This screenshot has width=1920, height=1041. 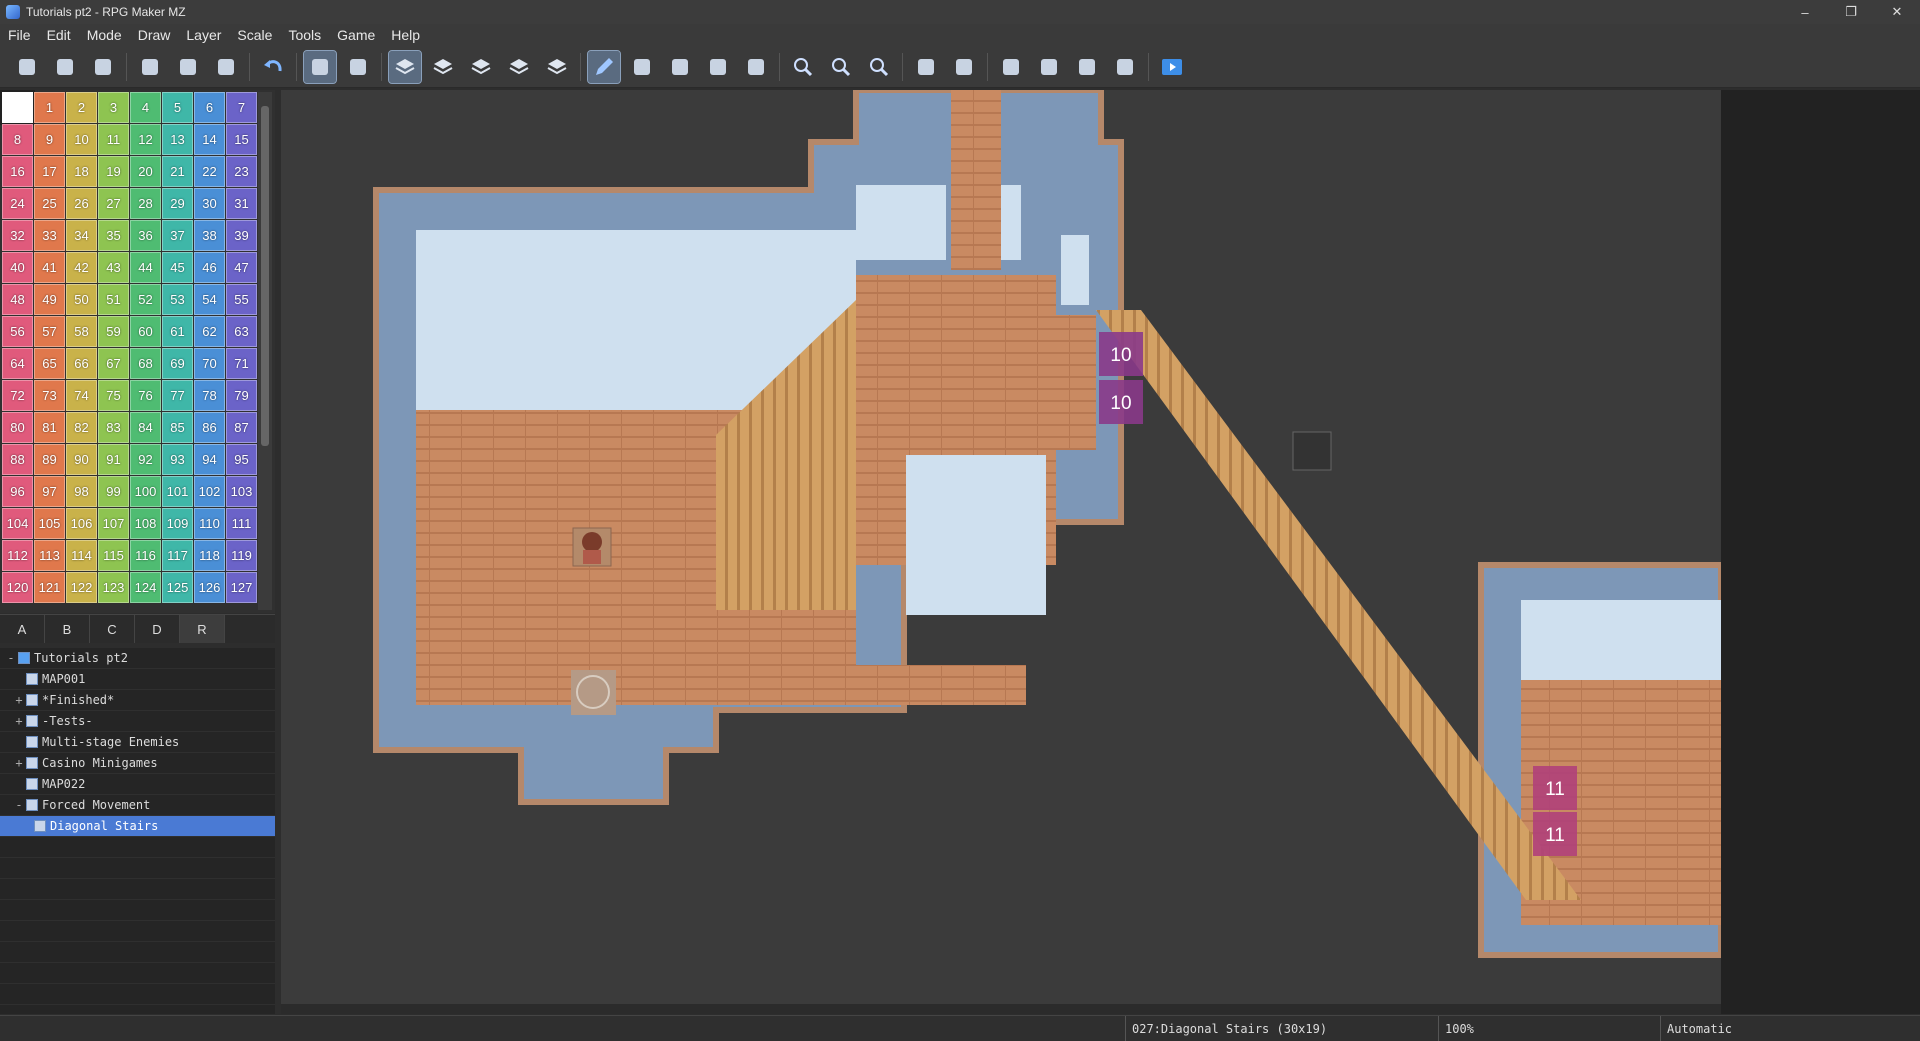 What do you see at coordinates (209, 203) in the screenshot?
I see `palette-tile: 30` at bounding box center [209, 203].